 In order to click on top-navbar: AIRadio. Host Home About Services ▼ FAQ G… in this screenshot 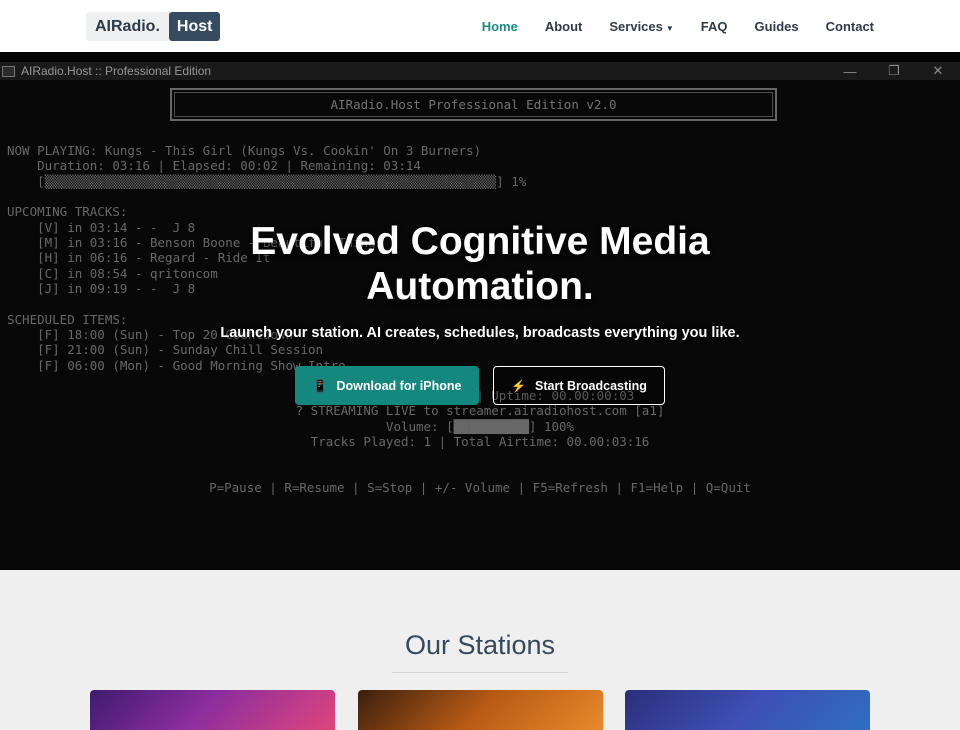, I will do `click(480, 26)`.